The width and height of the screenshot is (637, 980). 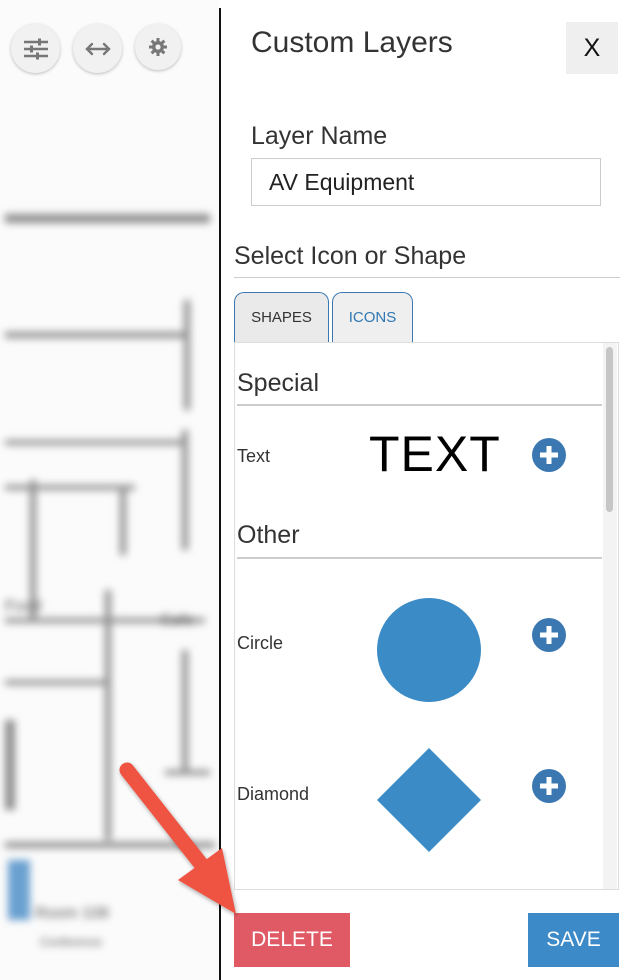 What do you see at coordinates (426, 182) in the screenshot?
I see `layer-name-input` at bounding box center [426, 182].